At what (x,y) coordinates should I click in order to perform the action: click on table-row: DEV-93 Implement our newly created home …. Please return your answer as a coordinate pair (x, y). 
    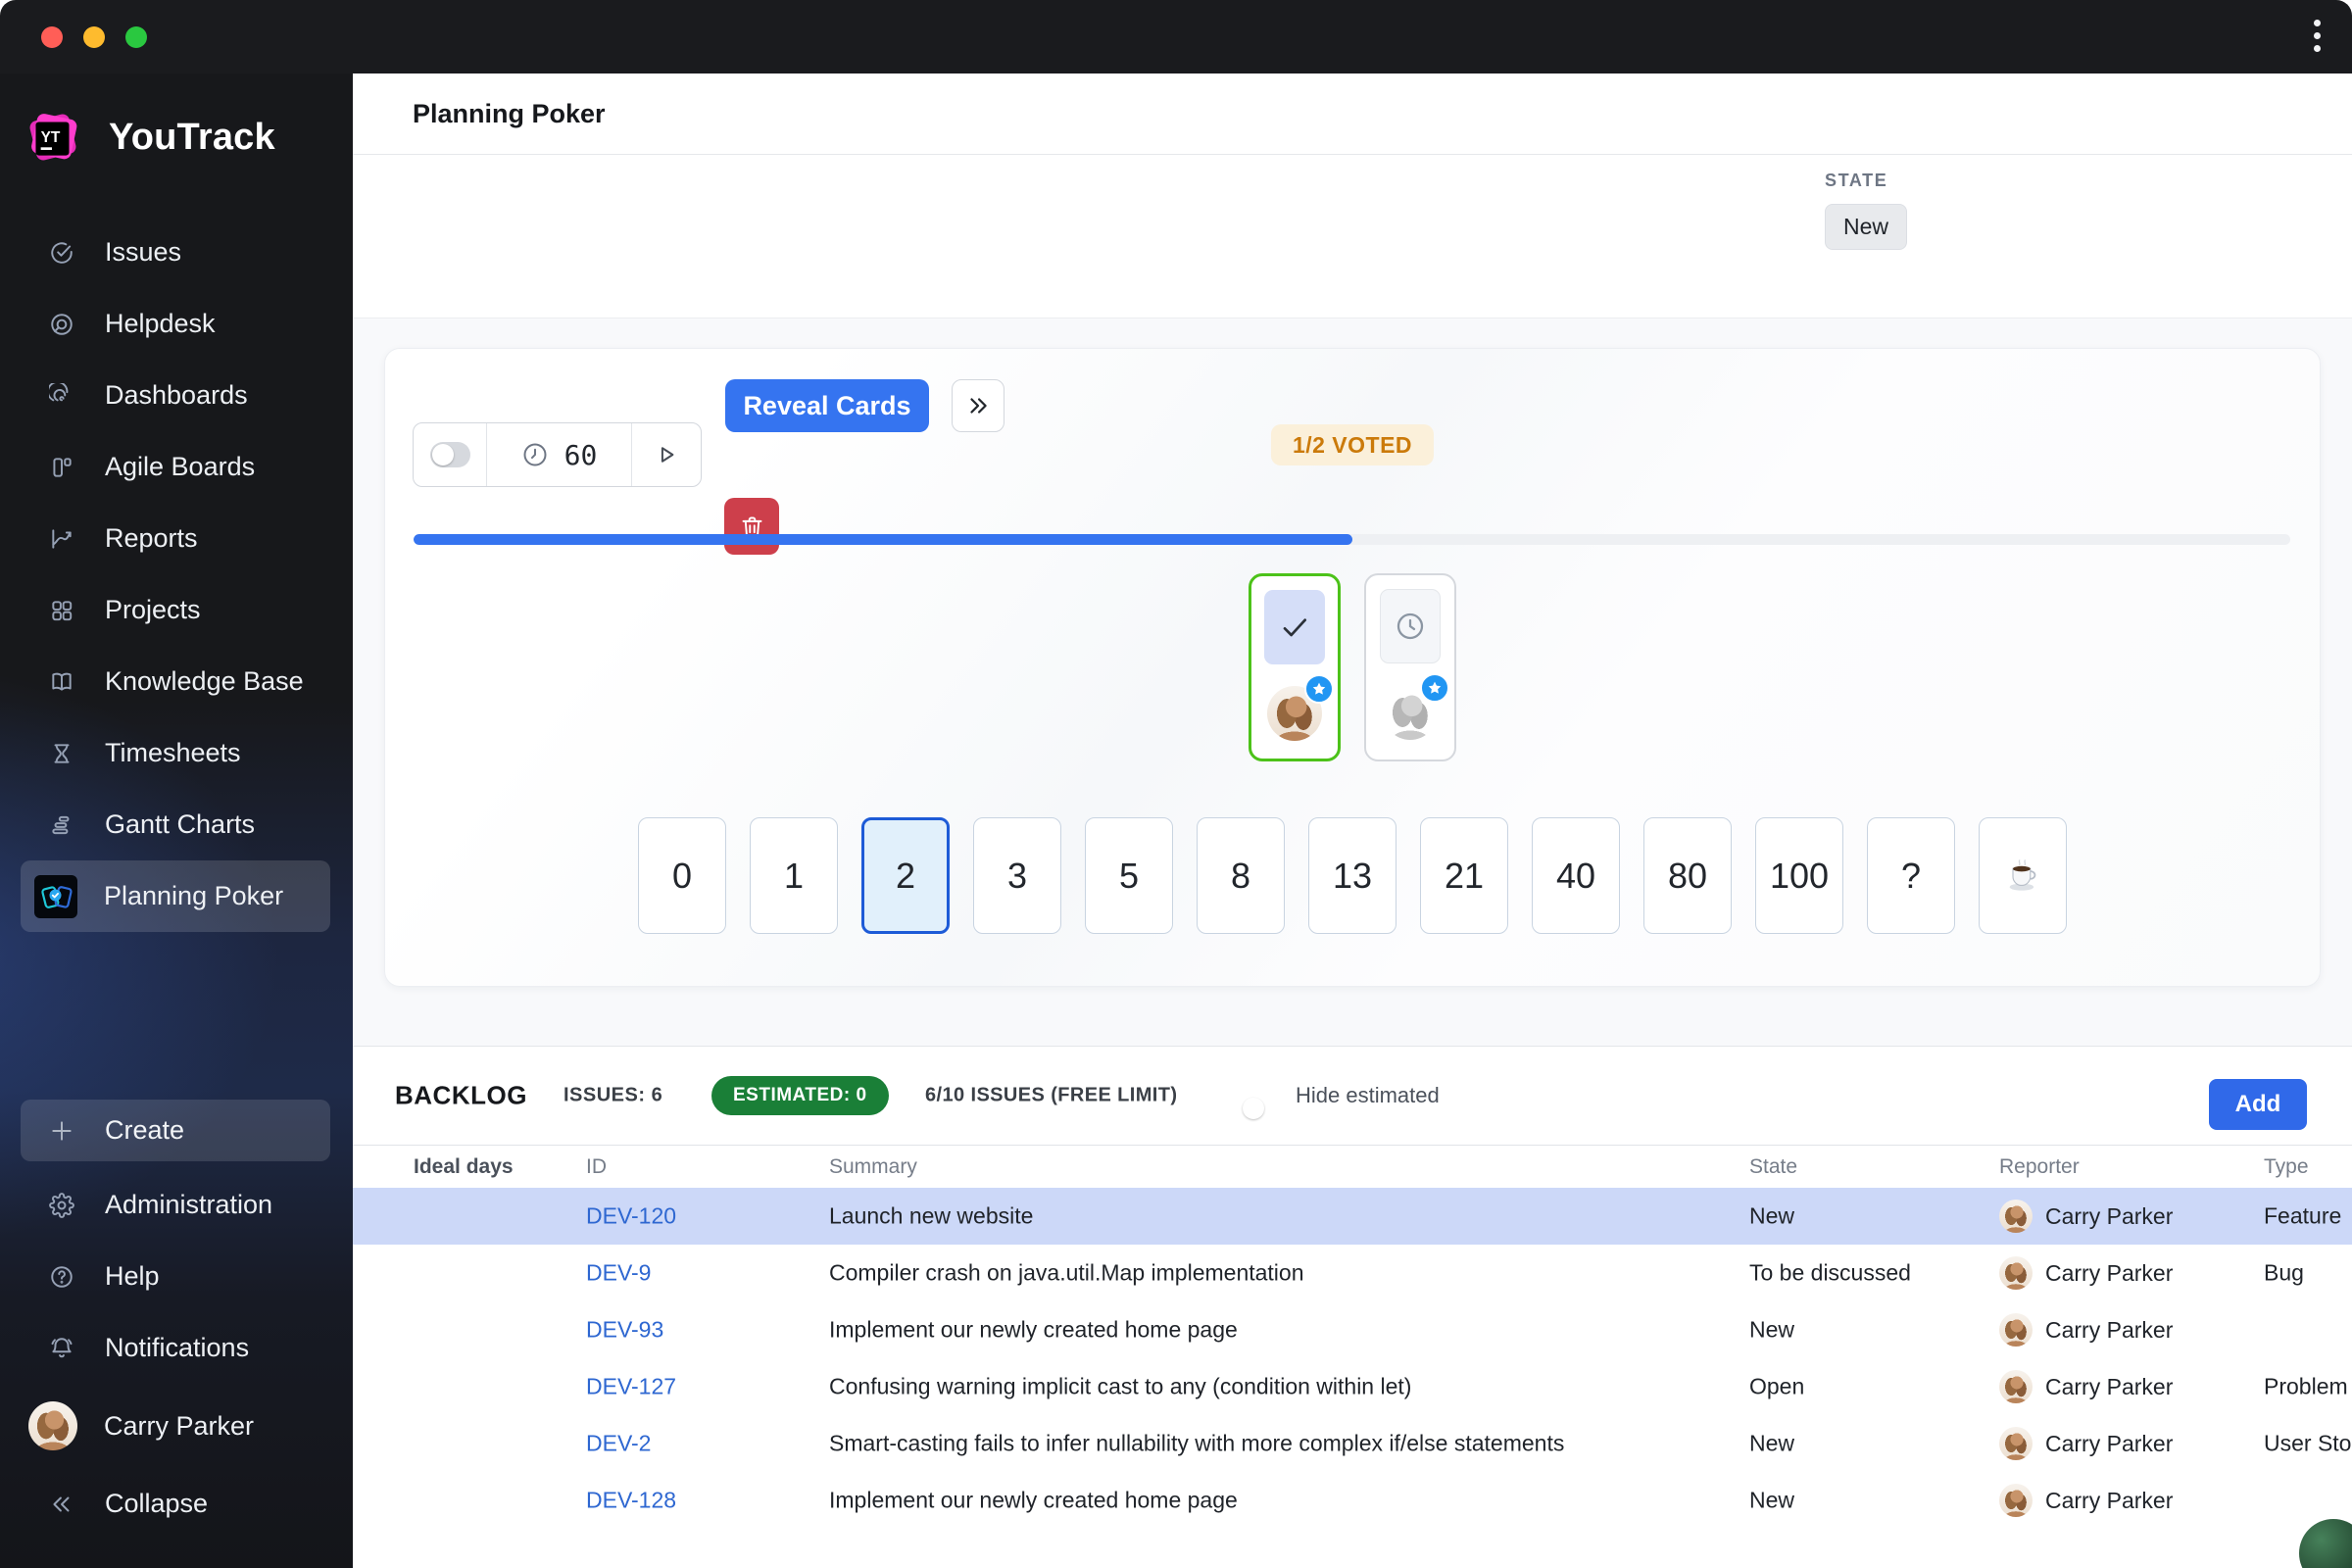
    Looking at the image, I should click on (1352, 1329).